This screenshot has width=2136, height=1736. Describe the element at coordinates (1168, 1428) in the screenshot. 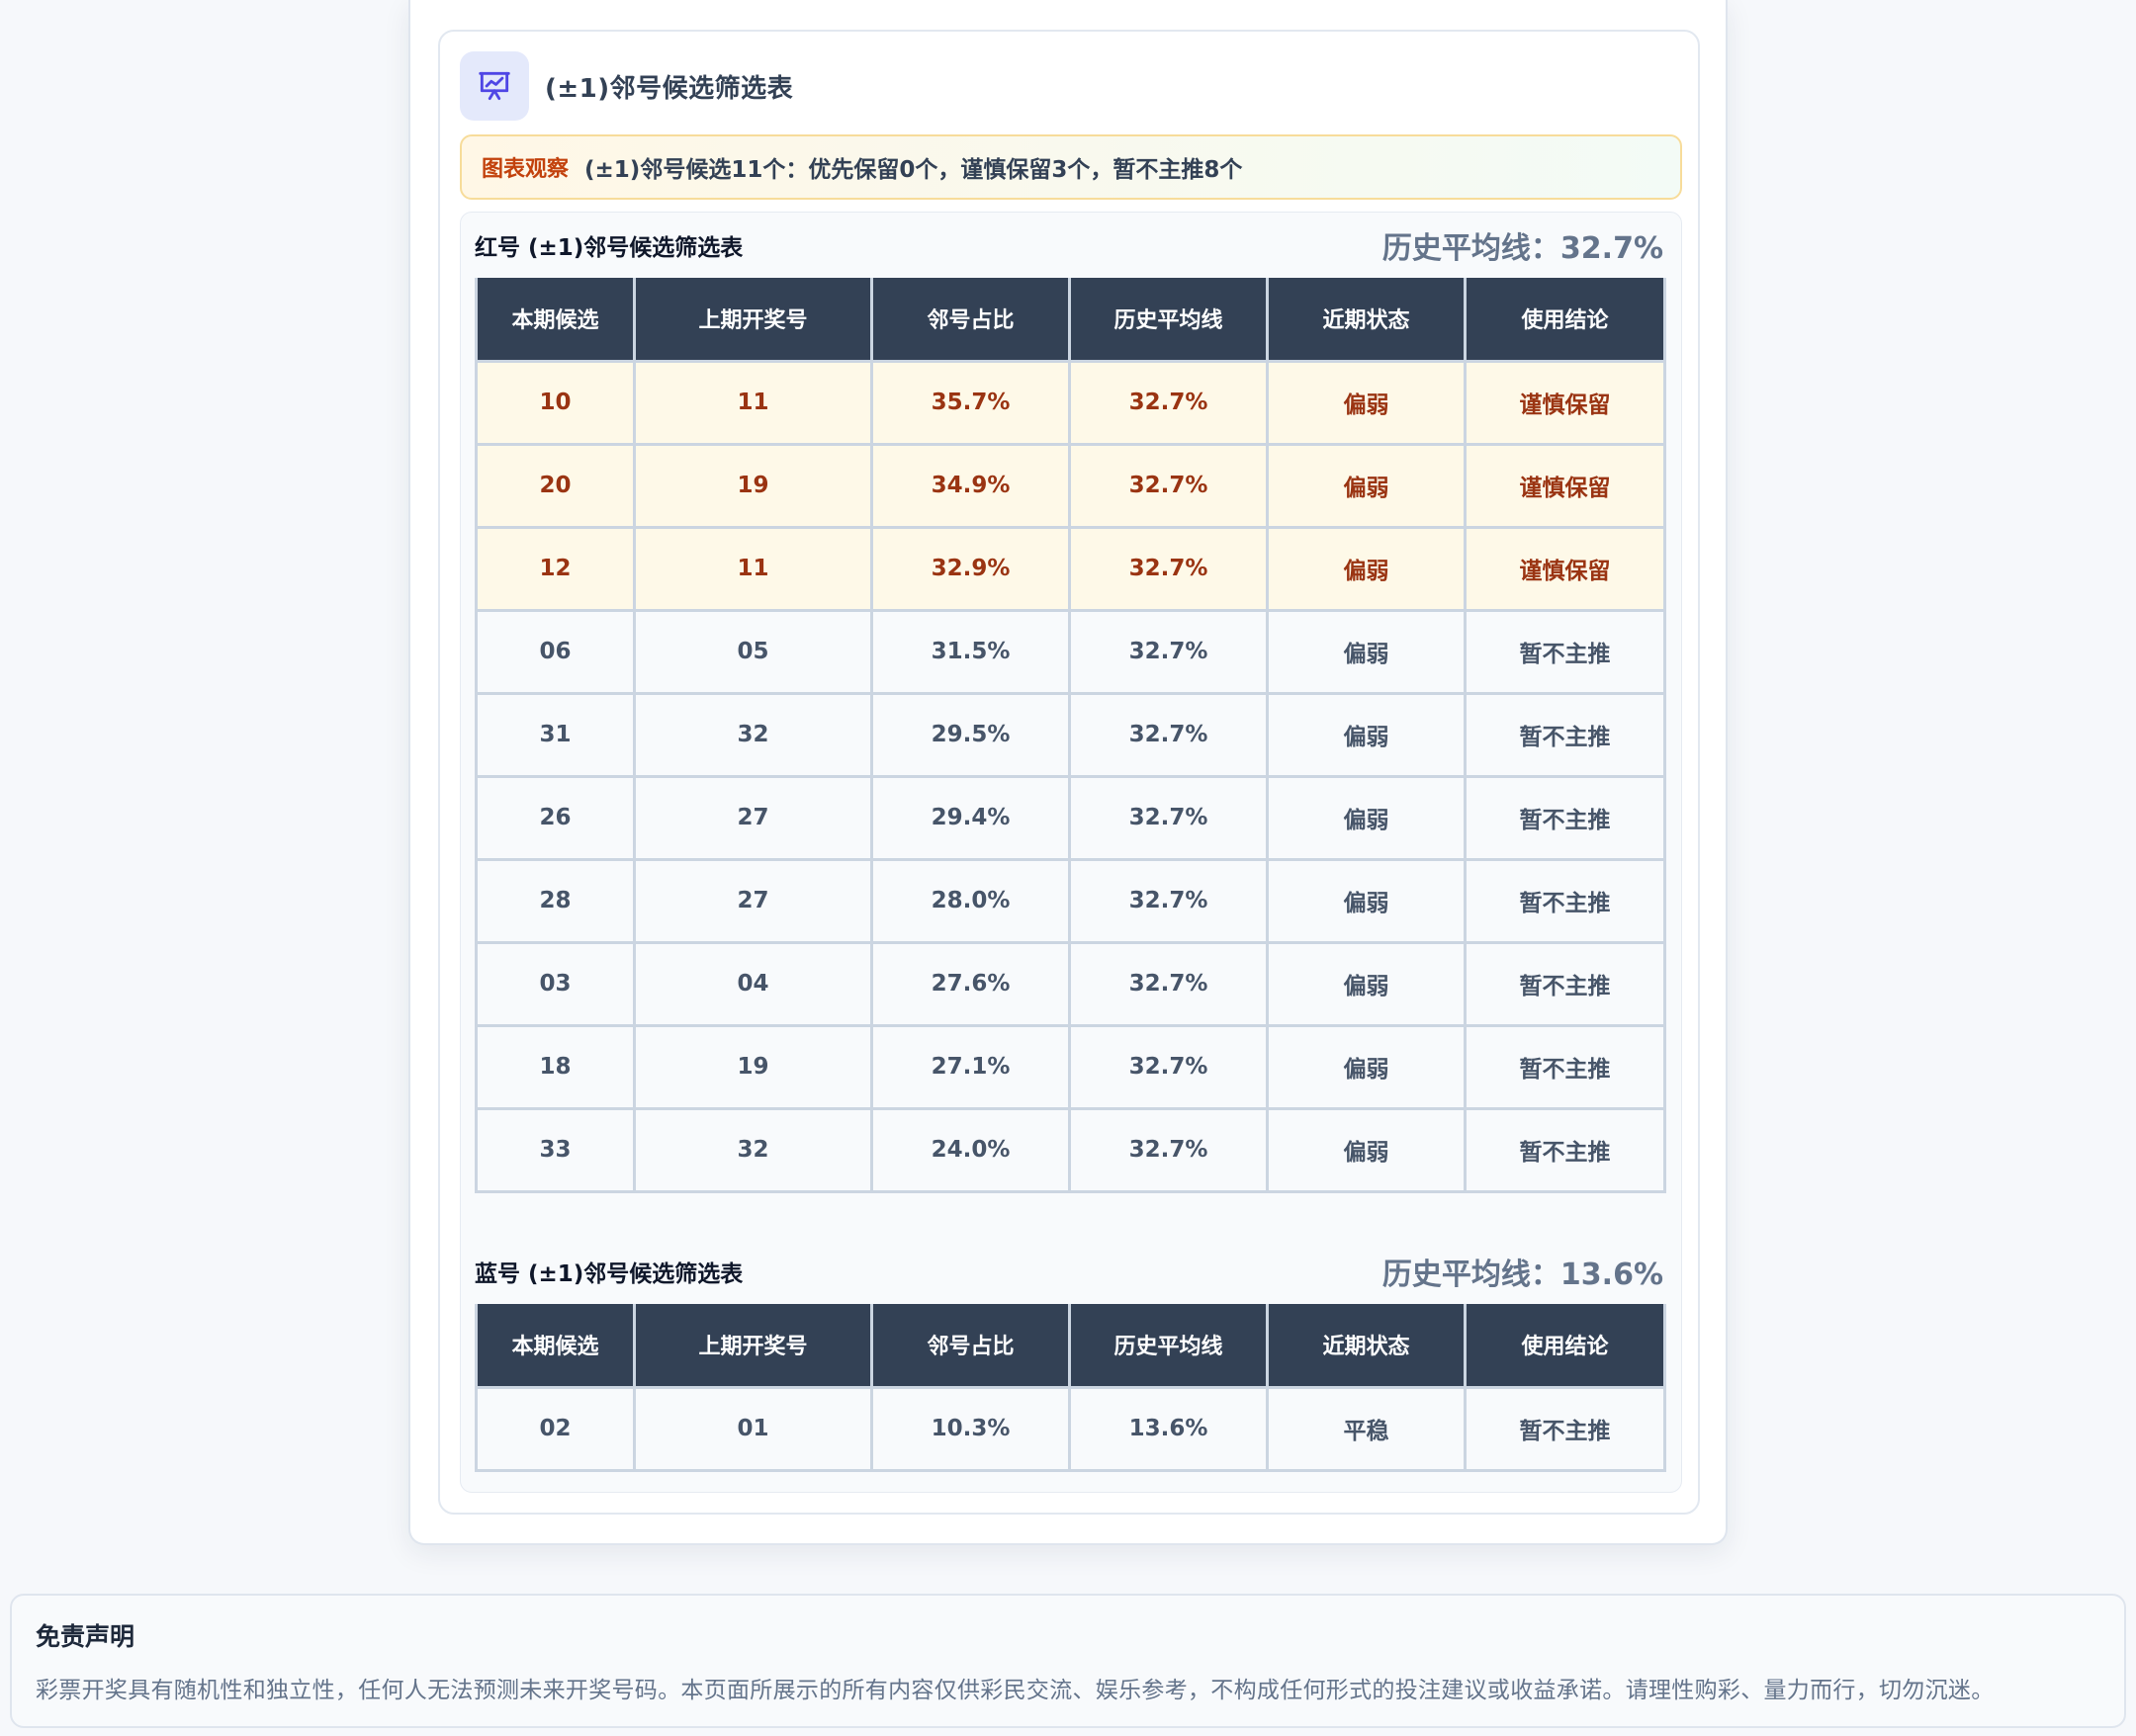

I see `history-average-cell: 13.6%` at that location.